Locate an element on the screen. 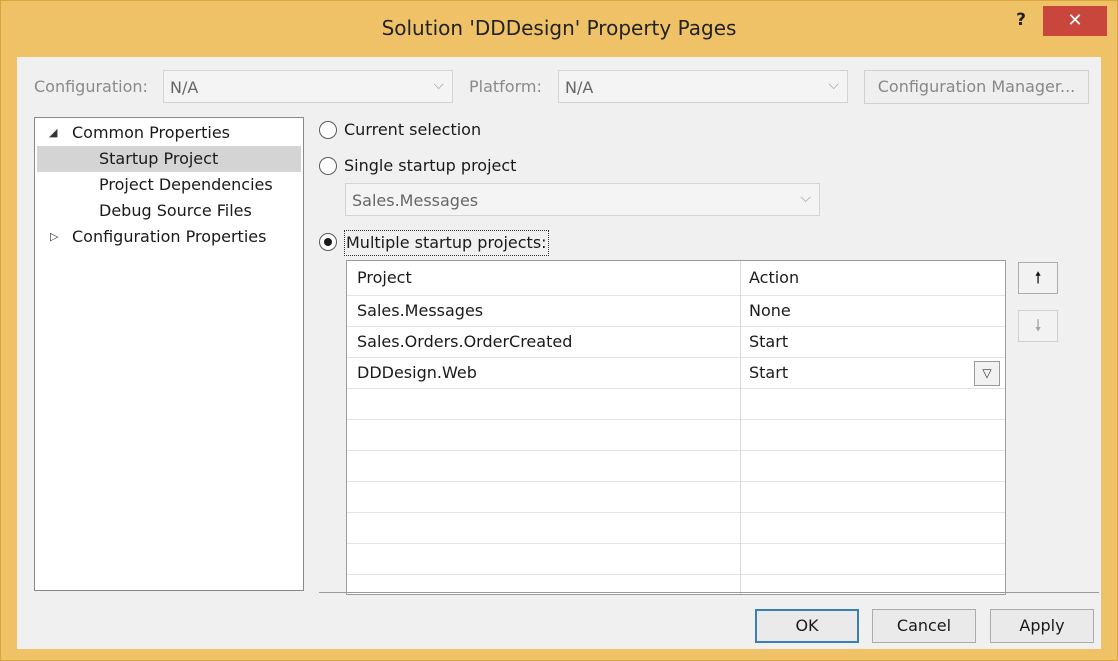  tree-item-debug-source-files: Debug Source Files is located at coordinates (169, 211).